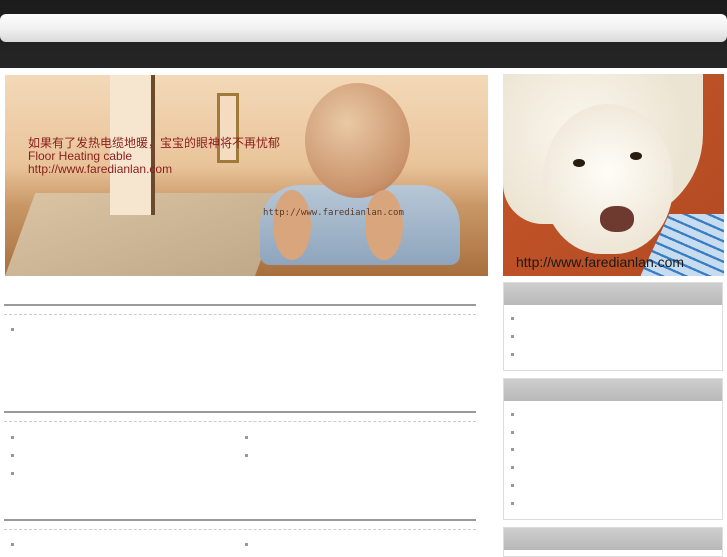 This screenshot has width=727, height=557. I want to click on navigation-bar, so click(363, 28).